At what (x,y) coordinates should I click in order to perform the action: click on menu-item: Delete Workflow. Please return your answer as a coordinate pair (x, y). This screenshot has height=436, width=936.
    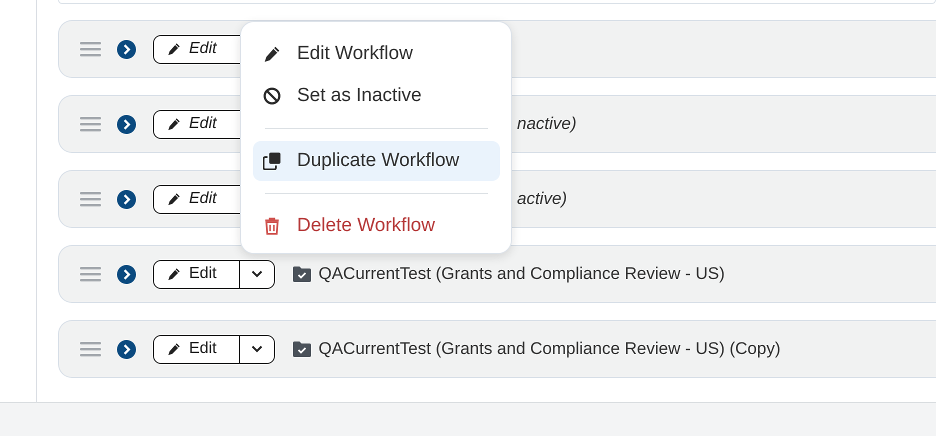
    Looking at the image, I should click on (376, 226).